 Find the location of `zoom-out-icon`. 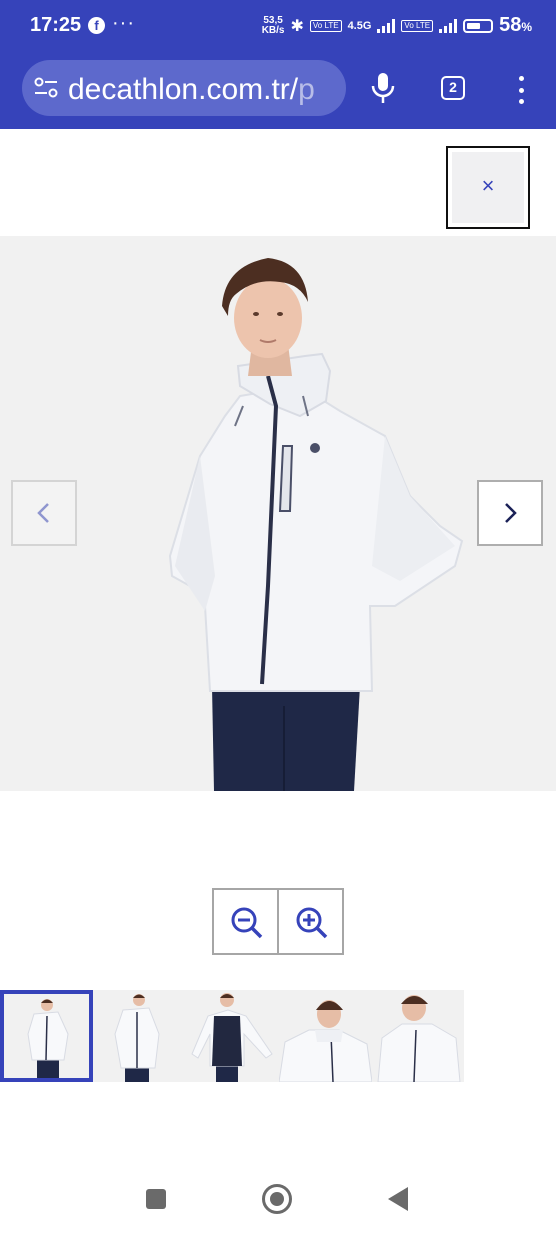

zoom-out-icon is located at coordinates (247, 923).